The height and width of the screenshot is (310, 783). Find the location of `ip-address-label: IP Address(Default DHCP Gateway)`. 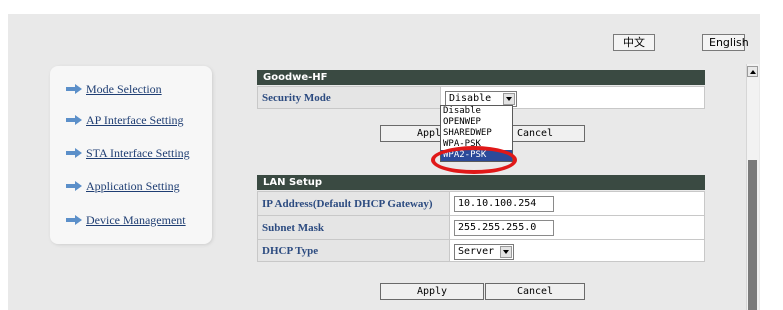

ip-address-label: IP Address(Default DHCP Gateway) is located at coordinates (353, 203).